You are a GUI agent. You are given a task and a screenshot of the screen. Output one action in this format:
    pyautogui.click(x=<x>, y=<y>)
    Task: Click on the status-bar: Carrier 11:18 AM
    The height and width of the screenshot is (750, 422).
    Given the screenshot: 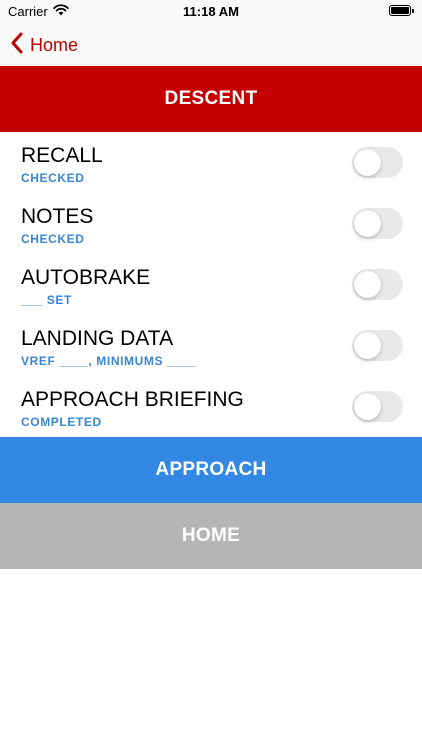 What is the action you would take?
    pyautogui.click(x=211, y=12)
    